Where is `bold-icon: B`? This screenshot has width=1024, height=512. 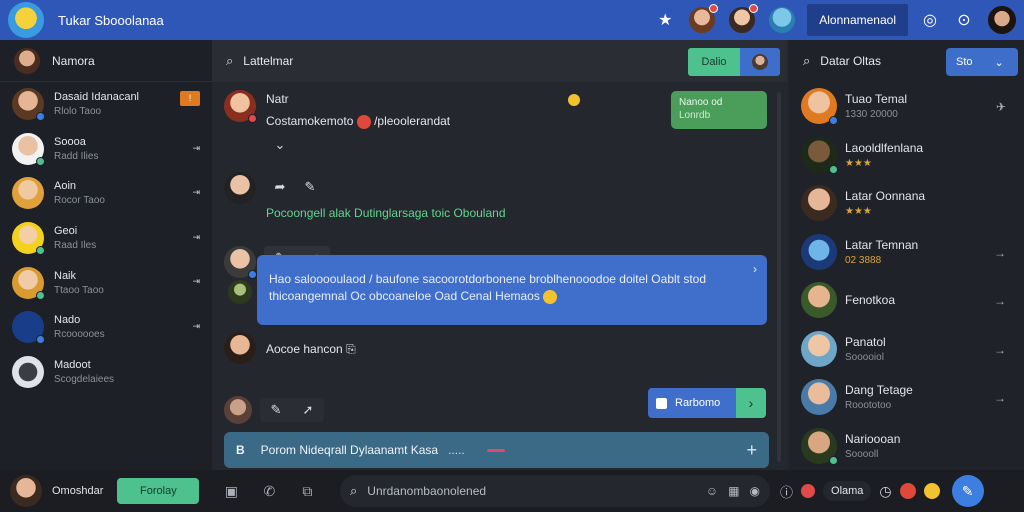 bold-icon: B is located at coordinates (240, 450).